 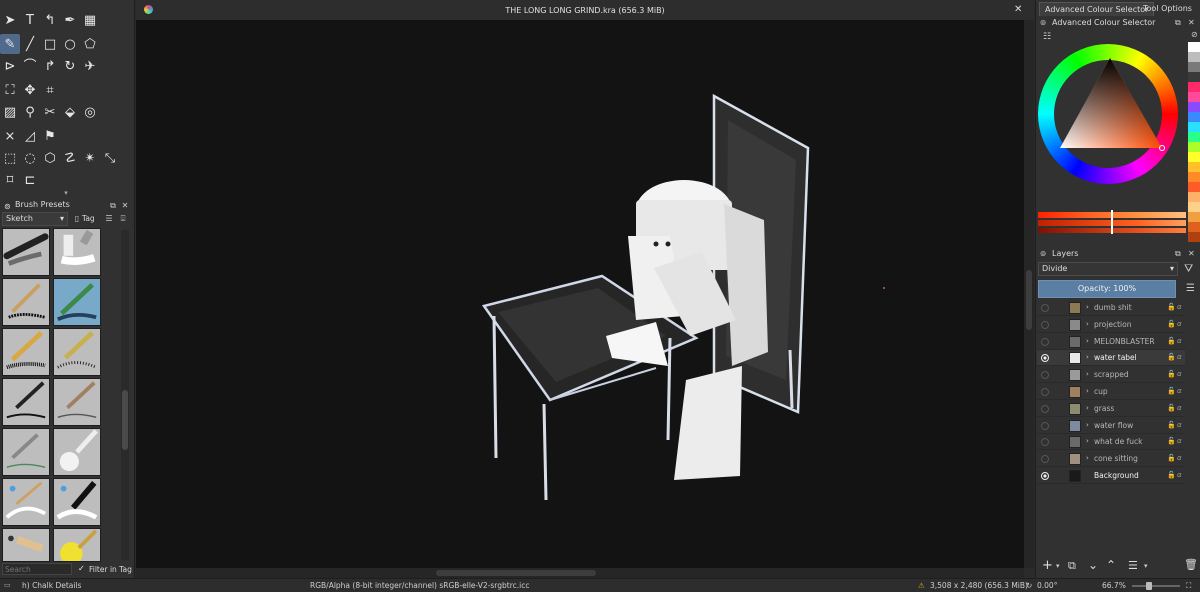 What do you see at coordinates (1113, 108) in the screenshot?
I see `saturation-value-triangle` at bounding box center [1113, 108].